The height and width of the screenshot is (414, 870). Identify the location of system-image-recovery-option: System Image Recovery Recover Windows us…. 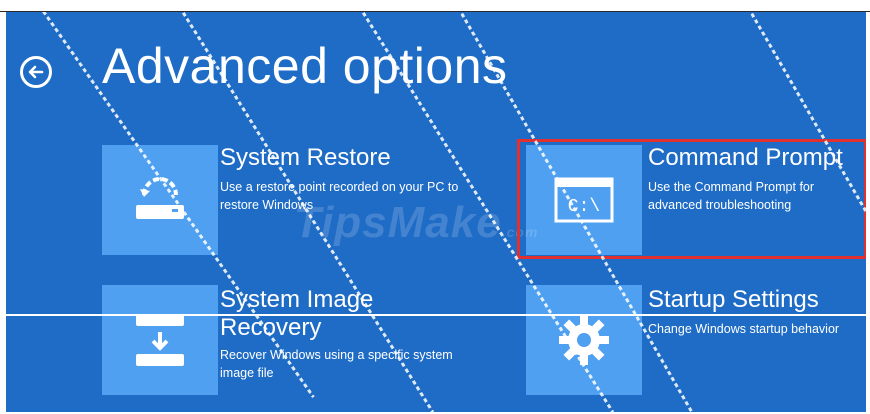
(340, 334).